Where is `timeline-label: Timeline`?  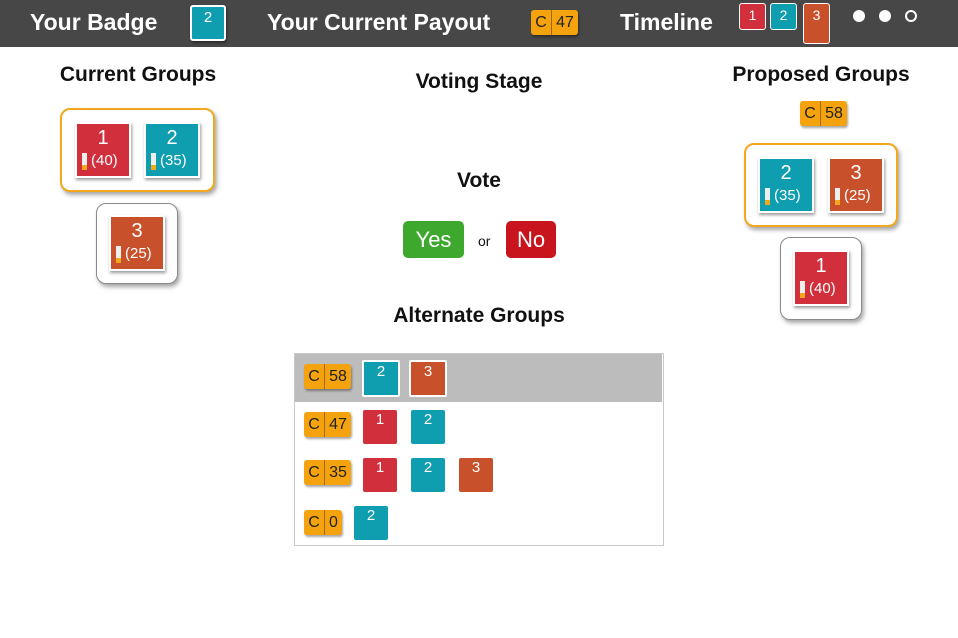
timeline-label: Timeline is located at coordinates (666, 22).